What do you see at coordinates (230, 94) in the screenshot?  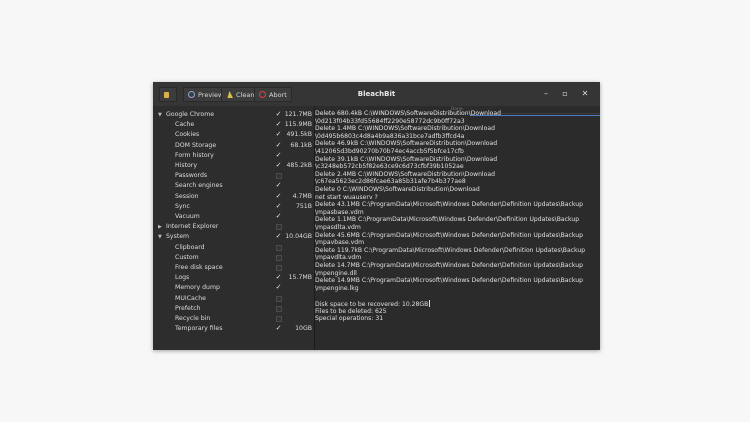 I see `broom-icon` at bounding box center [230, 94].